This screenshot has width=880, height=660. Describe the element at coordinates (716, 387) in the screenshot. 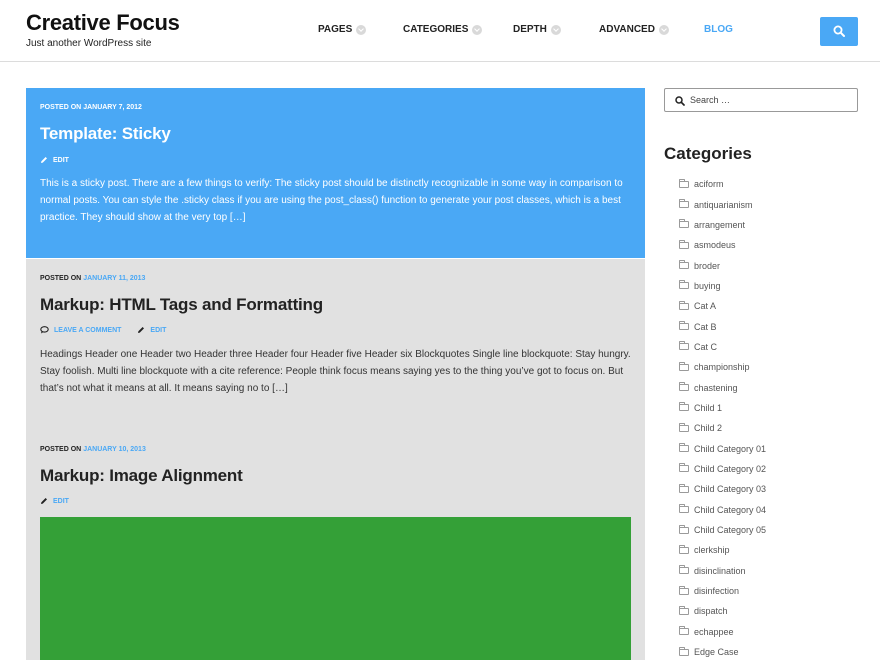

I see `category-label: chastening` at that location.